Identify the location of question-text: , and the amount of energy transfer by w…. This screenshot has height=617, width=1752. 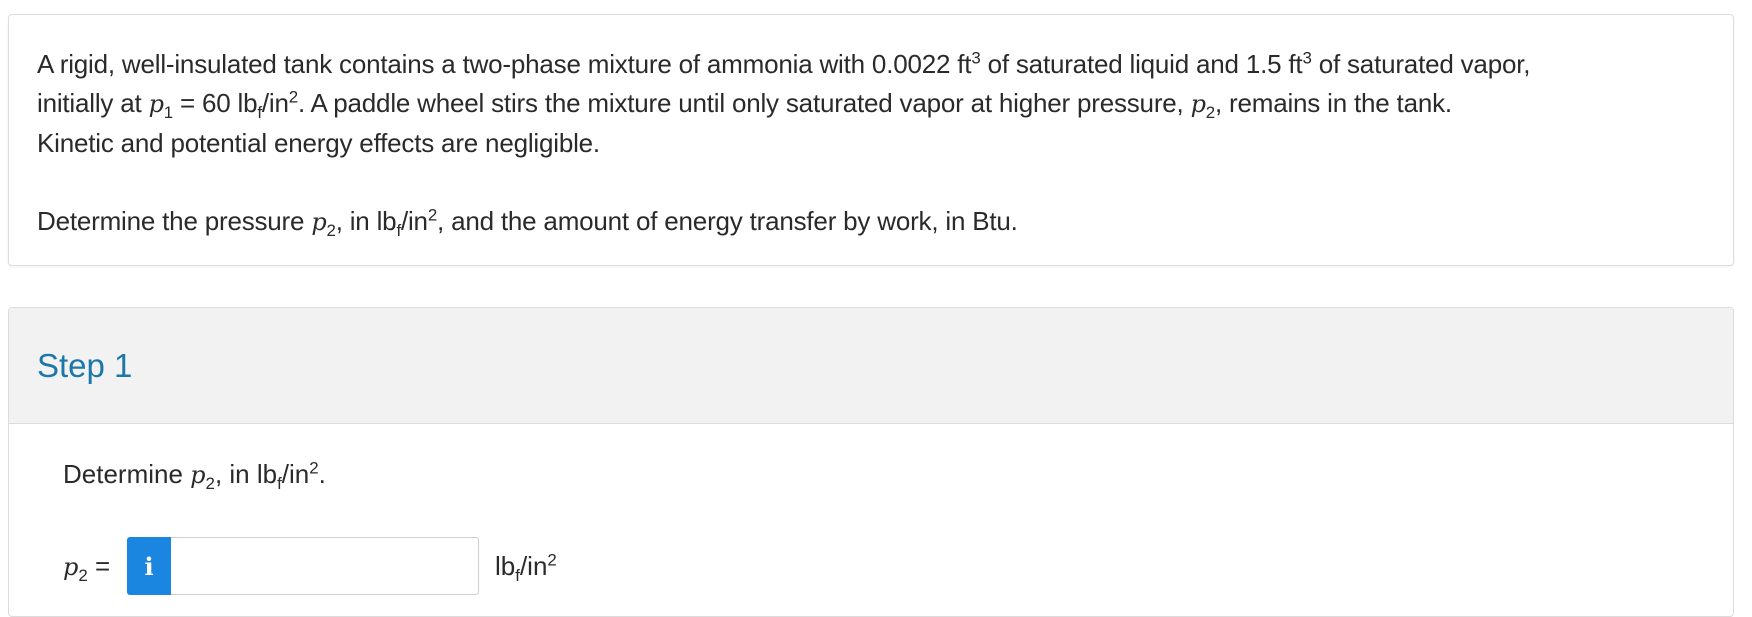
(727, 221).